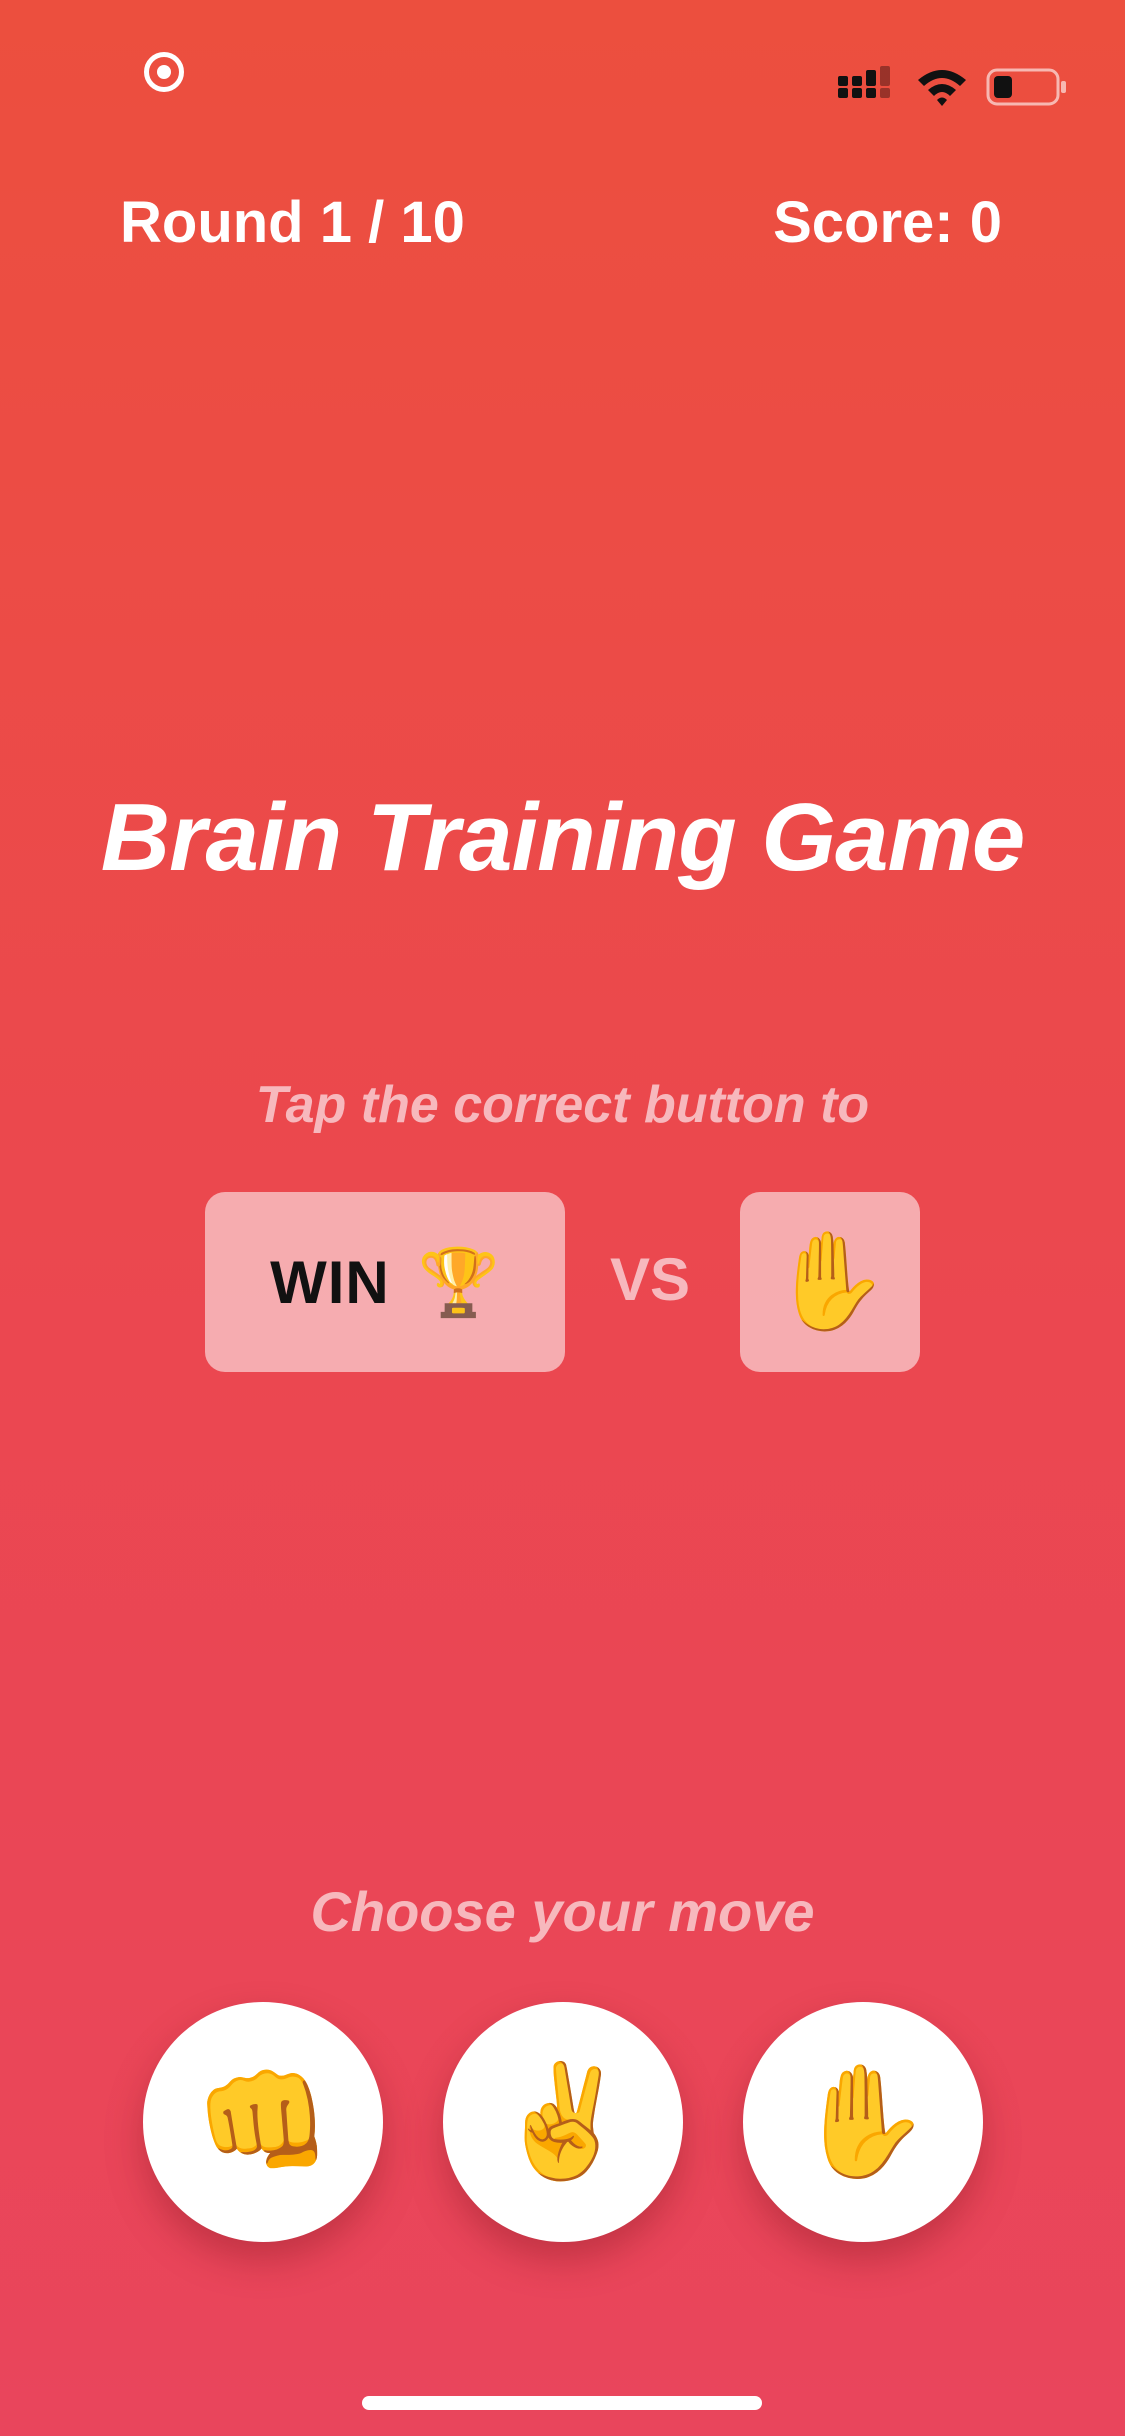  Describe the element at coordinates (562, 837) in the screenshot. I see `game-title: Brain Training Game` at that location.